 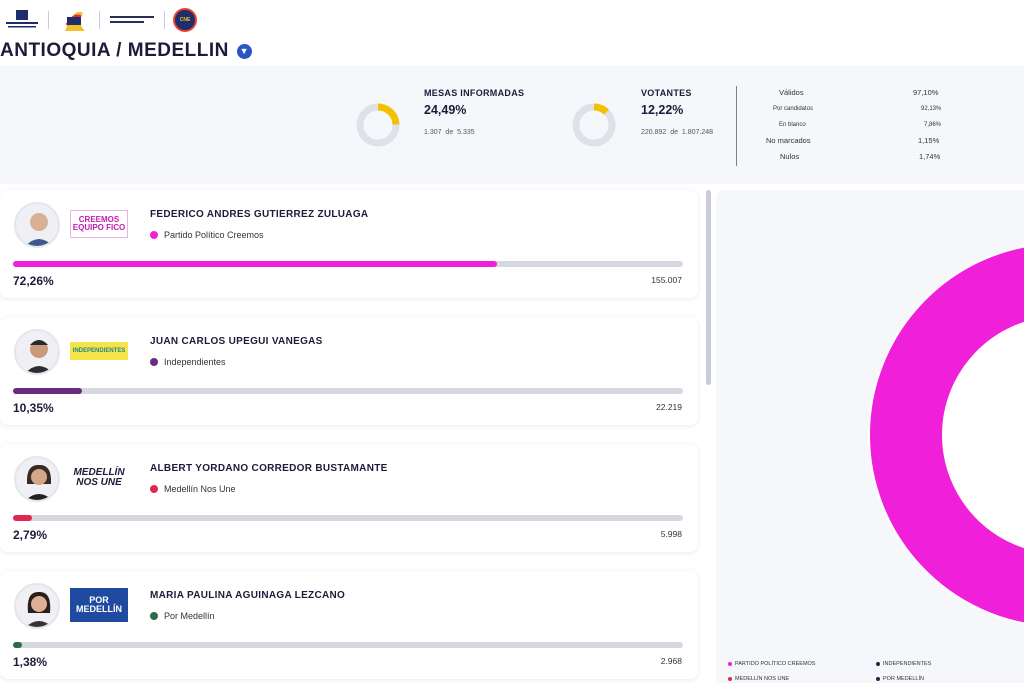 What do you see at coordinates (792, 125) in the screenshot?
I see `breakdown-label-en-blanco: En blanco` at bounding box center [792, 125].